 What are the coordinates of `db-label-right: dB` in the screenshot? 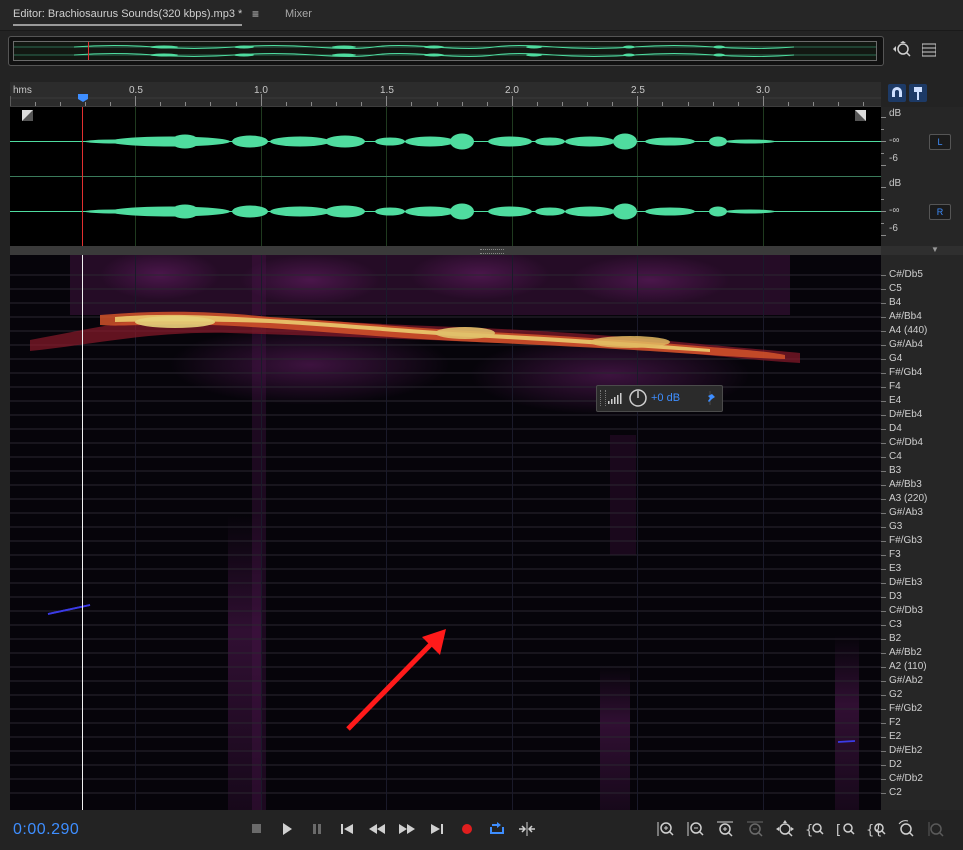 It's located at (895, 183).